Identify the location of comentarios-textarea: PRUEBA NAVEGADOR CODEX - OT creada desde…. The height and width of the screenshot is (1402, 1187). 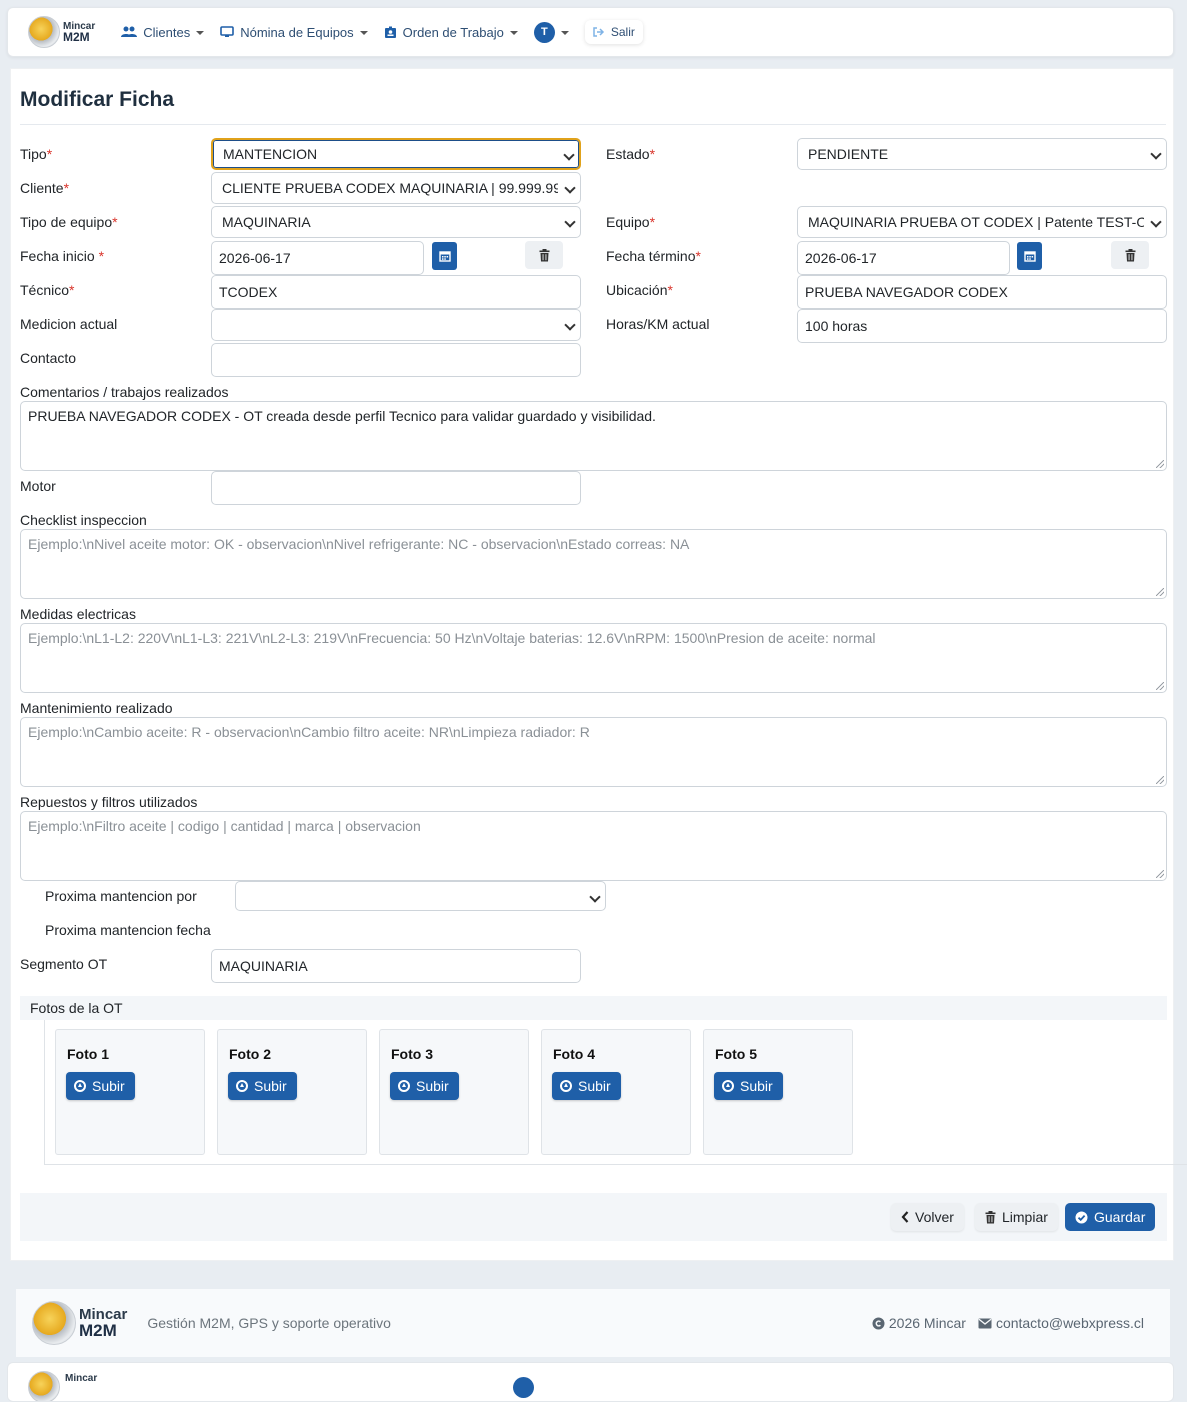
(593, 436).